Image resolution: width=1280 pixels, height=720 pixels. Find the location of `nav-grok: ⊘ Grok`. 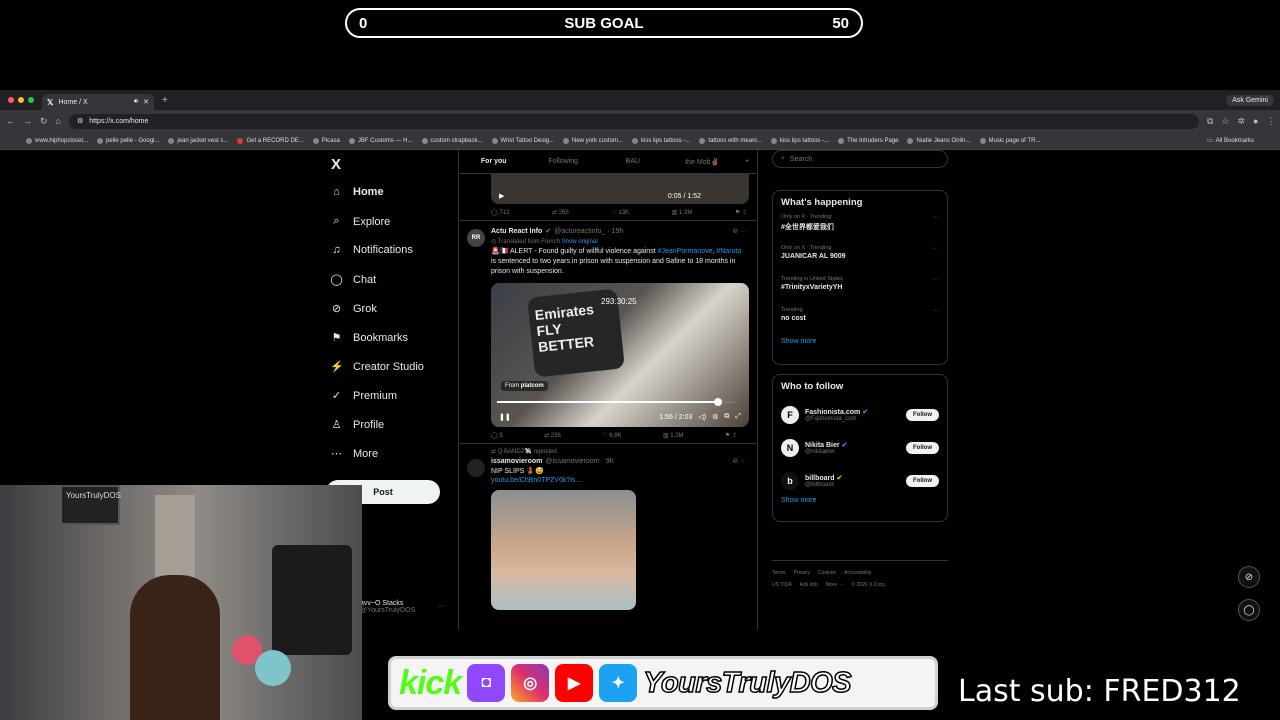

nav-grok: ⊘ Grok is located at coordinates (353, 309).